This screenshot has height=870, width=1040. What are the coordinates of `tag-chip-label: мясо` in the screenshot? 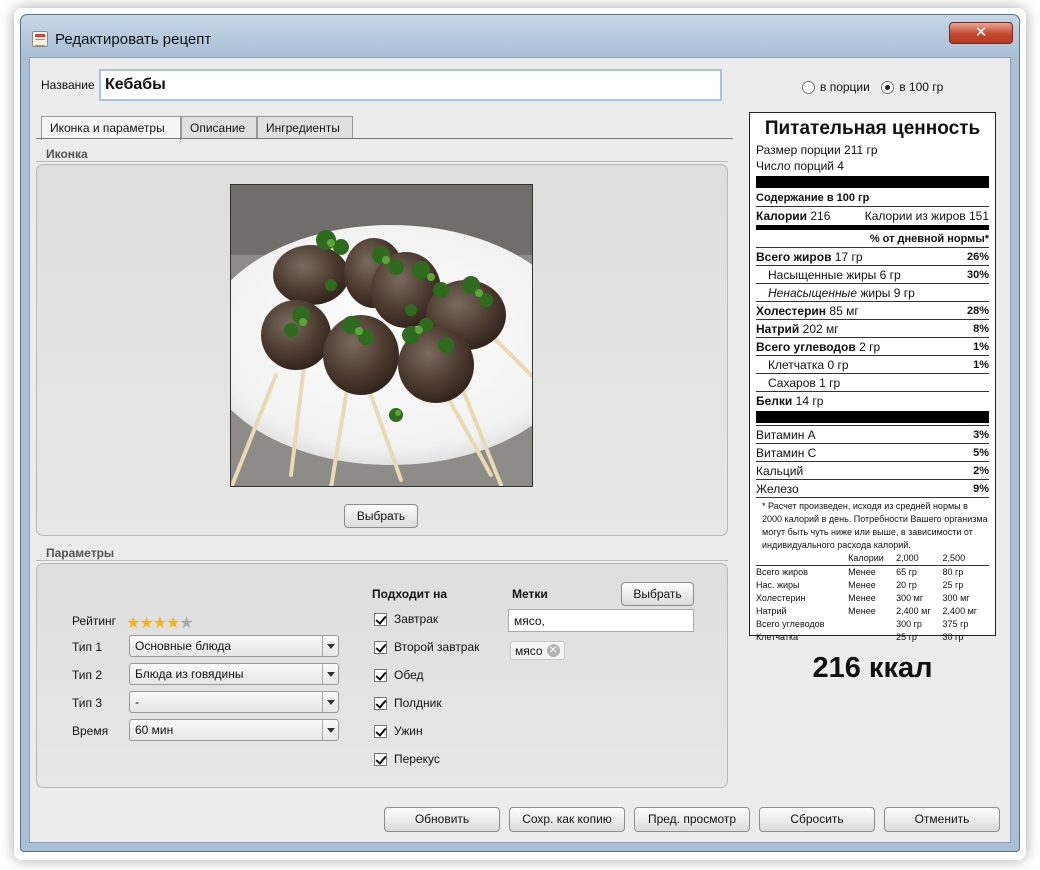 It's located at (529, 650).